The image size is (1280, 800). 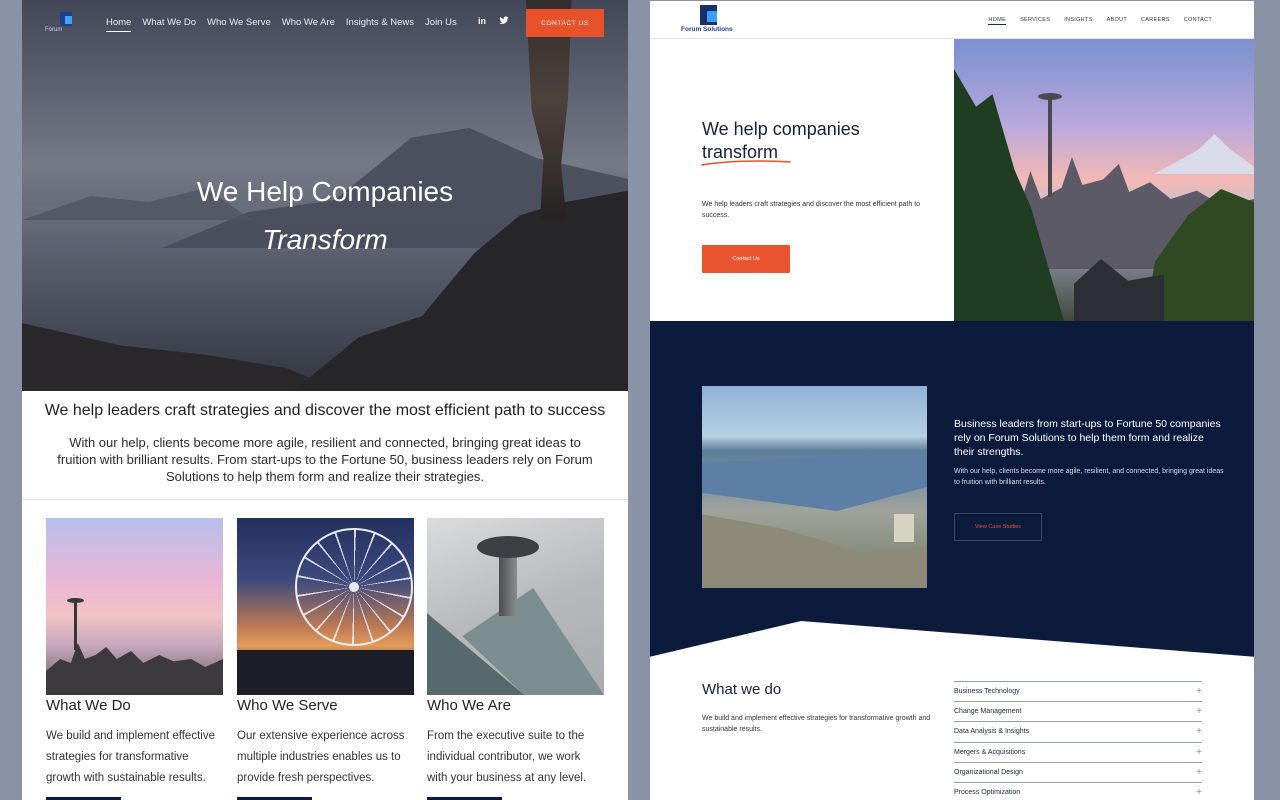 I want to click on accordion-label: Organizational Design, so click(x=988, y=772).